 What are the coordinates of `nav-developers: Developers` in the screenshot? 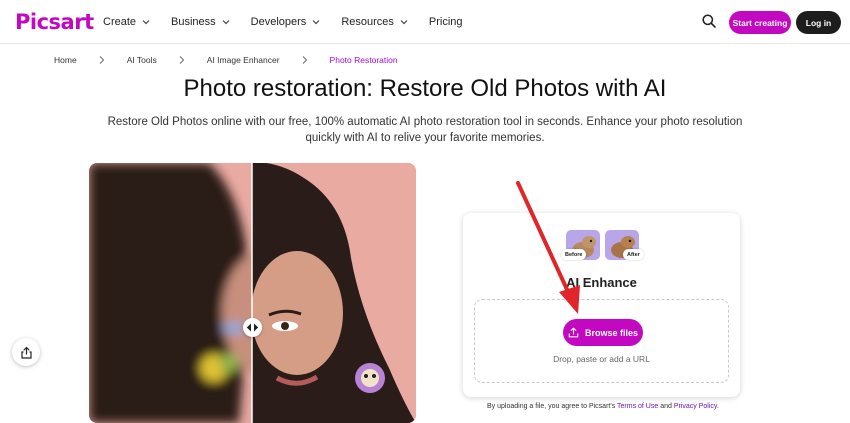 It's located at (286, 22).